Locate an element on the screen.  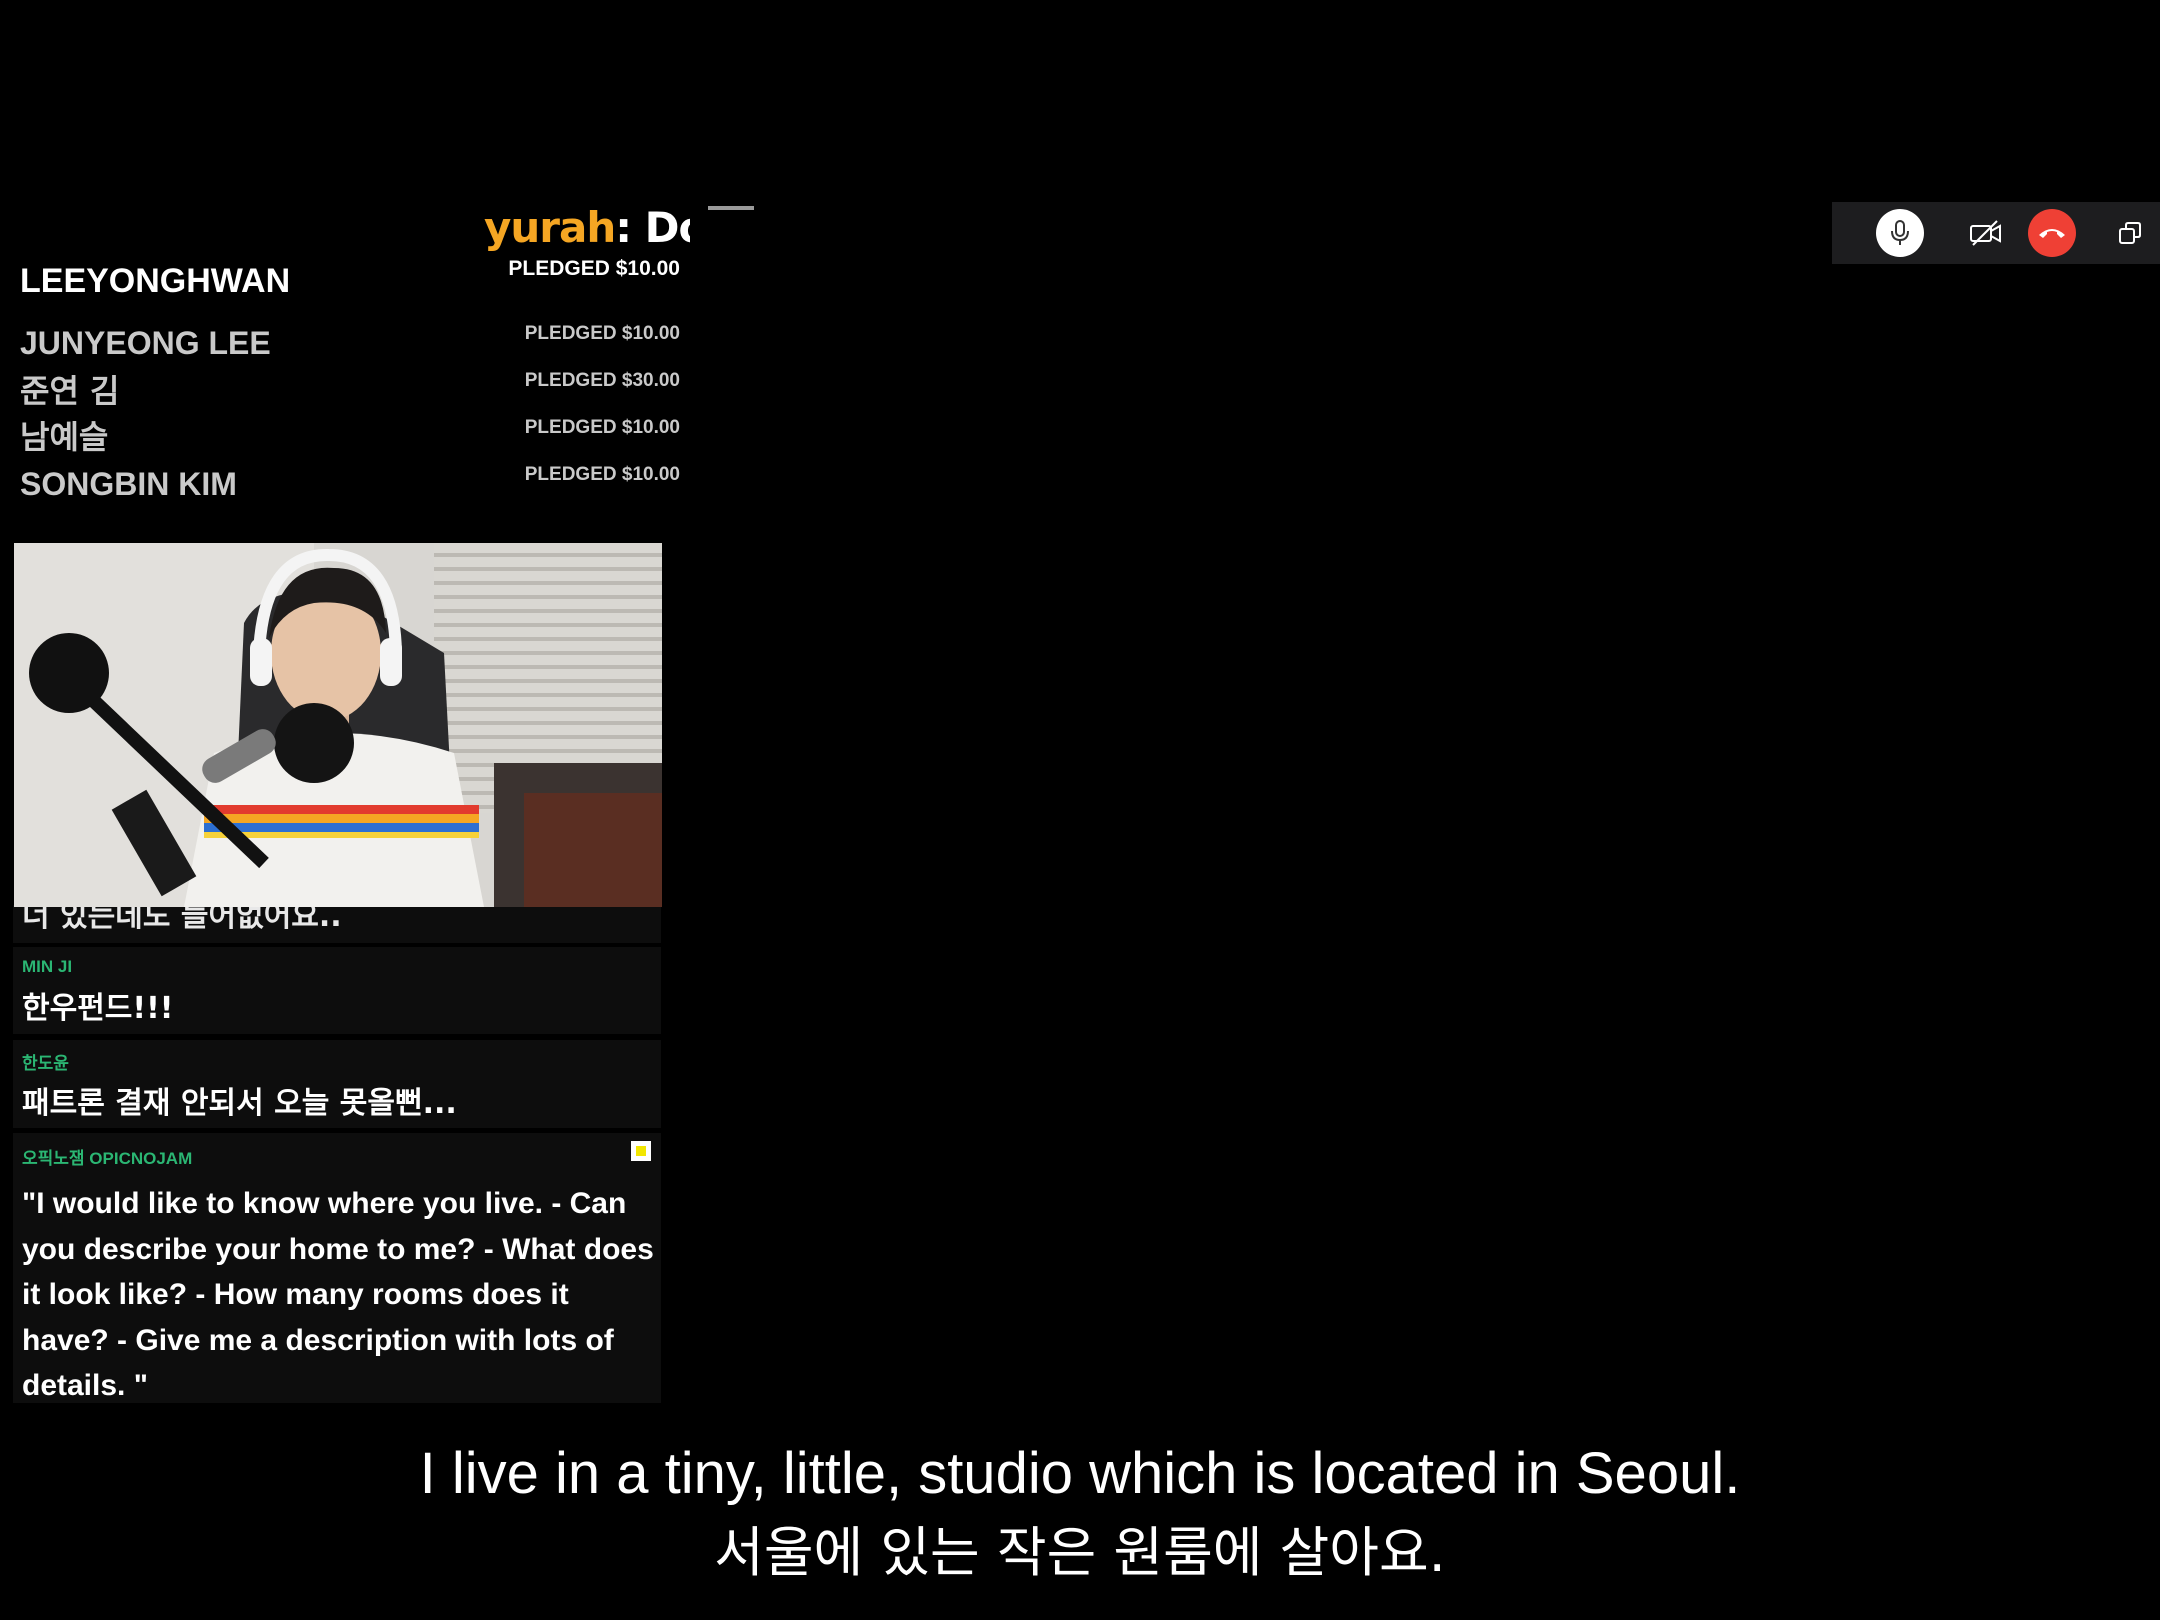
chat-message-text: 너 있는데도 들어없어요.. is located at coordinates (182, 919).